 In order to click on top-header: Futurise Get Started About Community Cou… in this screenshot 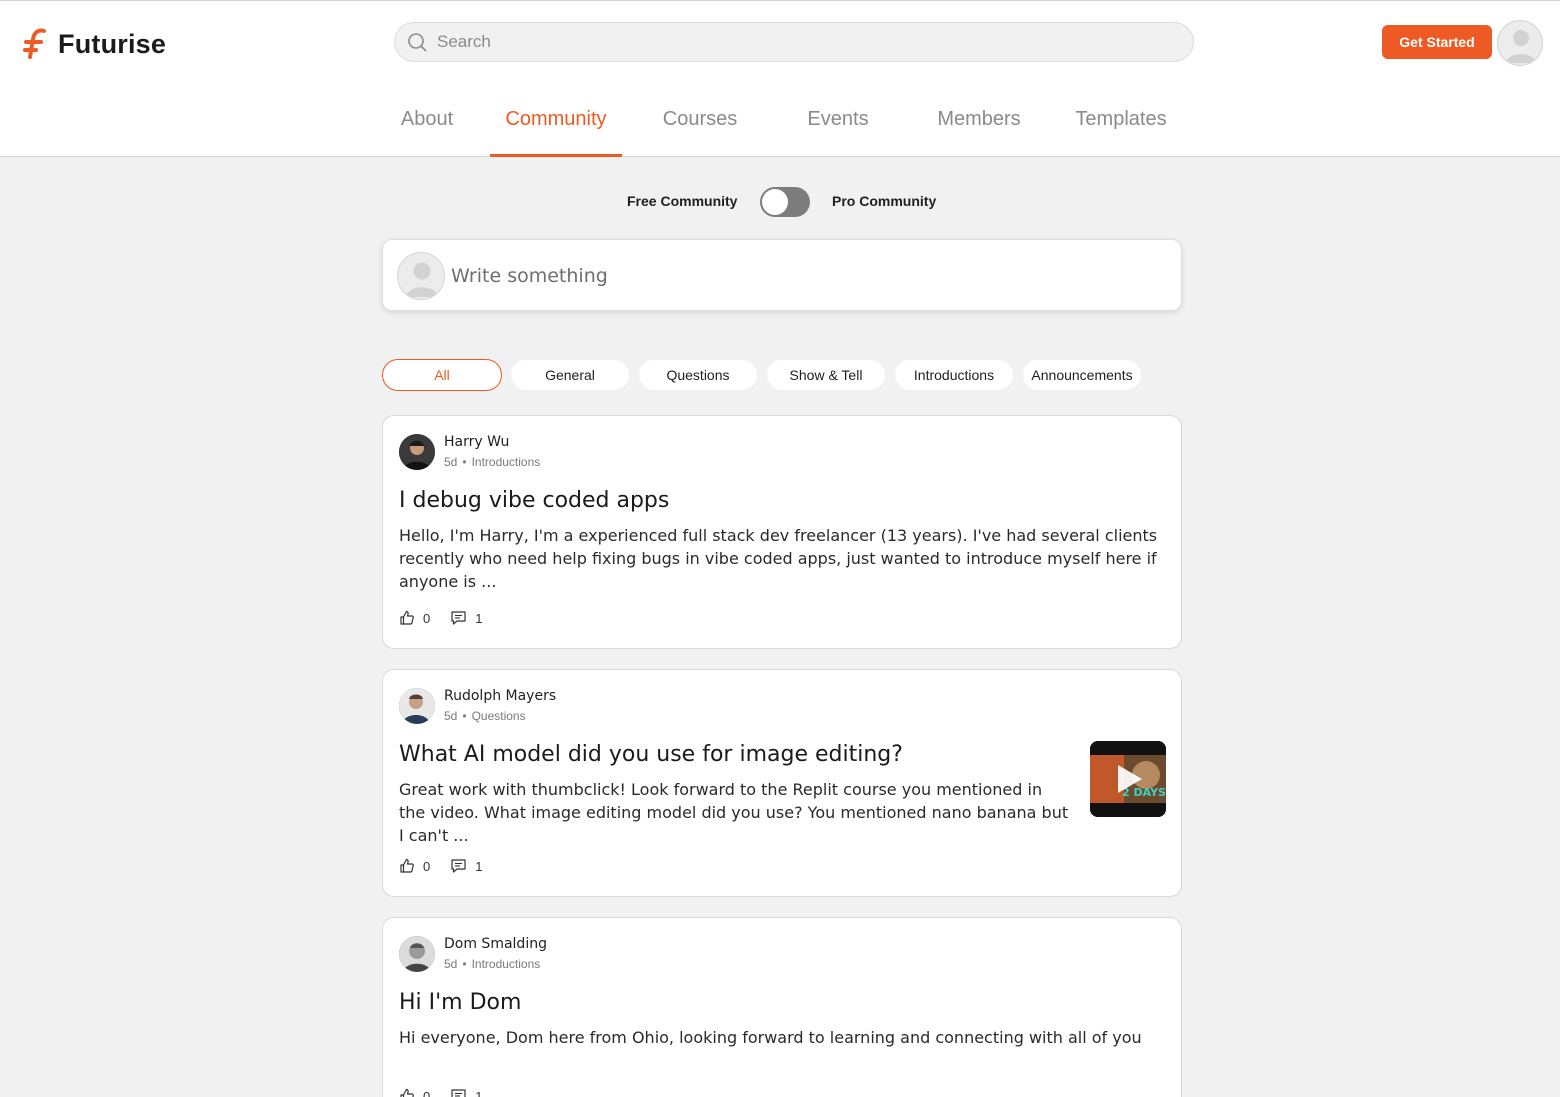, I will do `click(780, 78)`.